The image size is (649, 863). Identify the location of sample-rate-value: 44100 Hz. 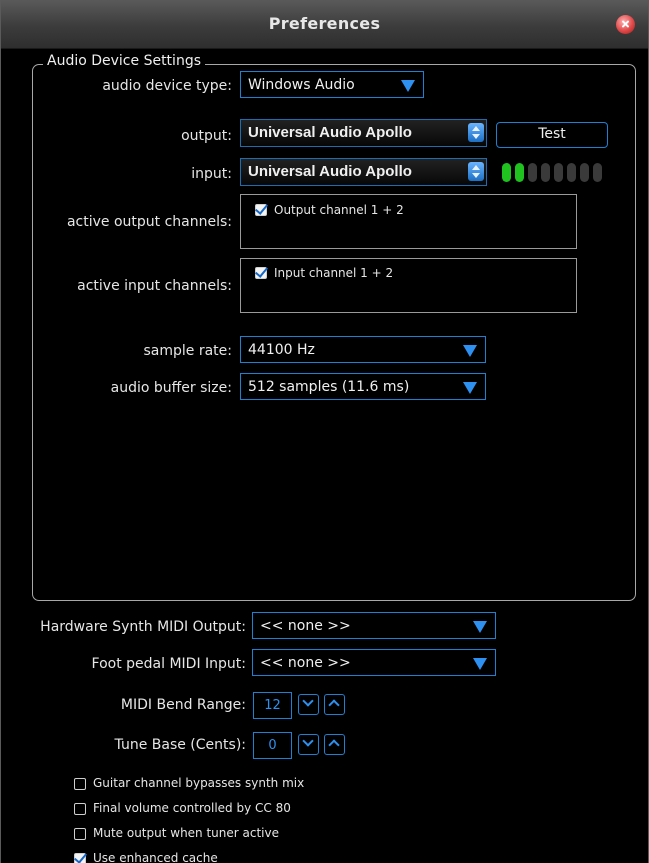
(281, 350).